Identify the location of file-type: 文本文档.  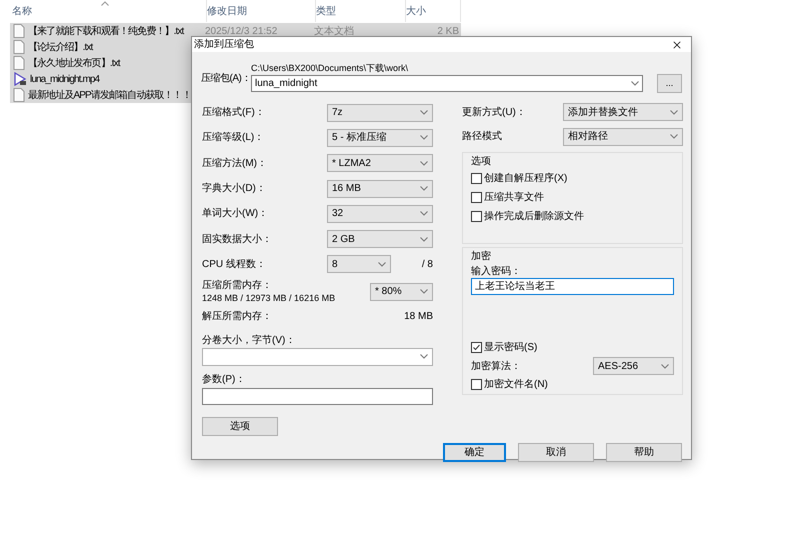
(334, 31).